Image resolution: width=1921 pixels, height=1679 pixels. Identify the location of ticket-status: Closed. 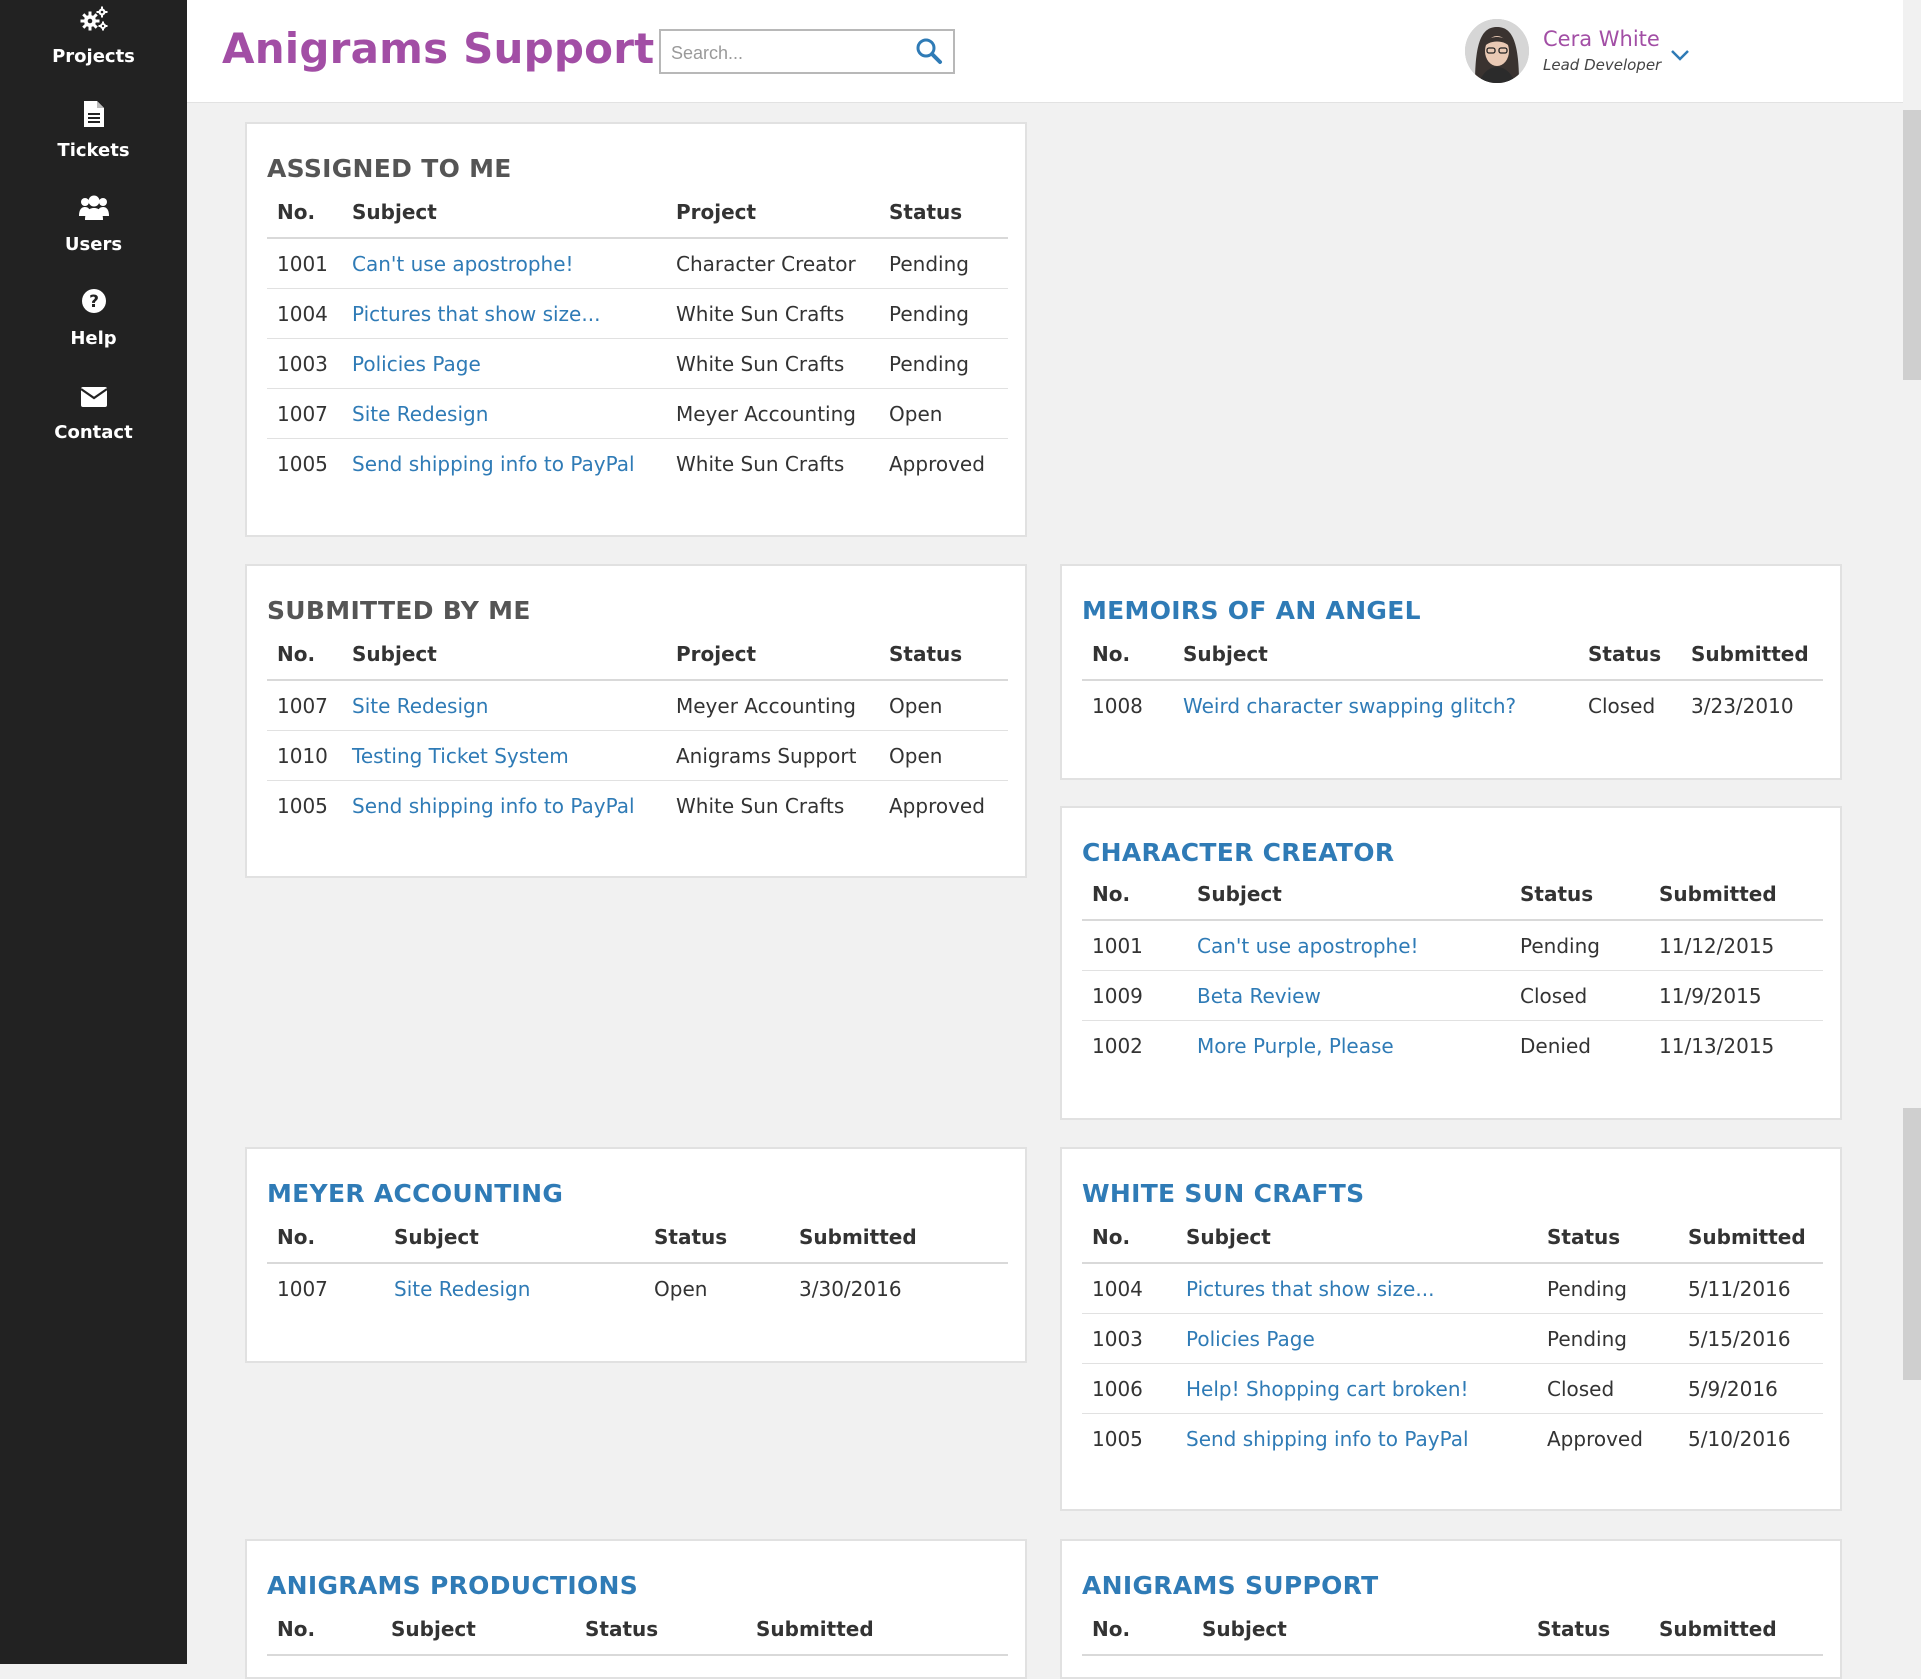
(1622, 705).